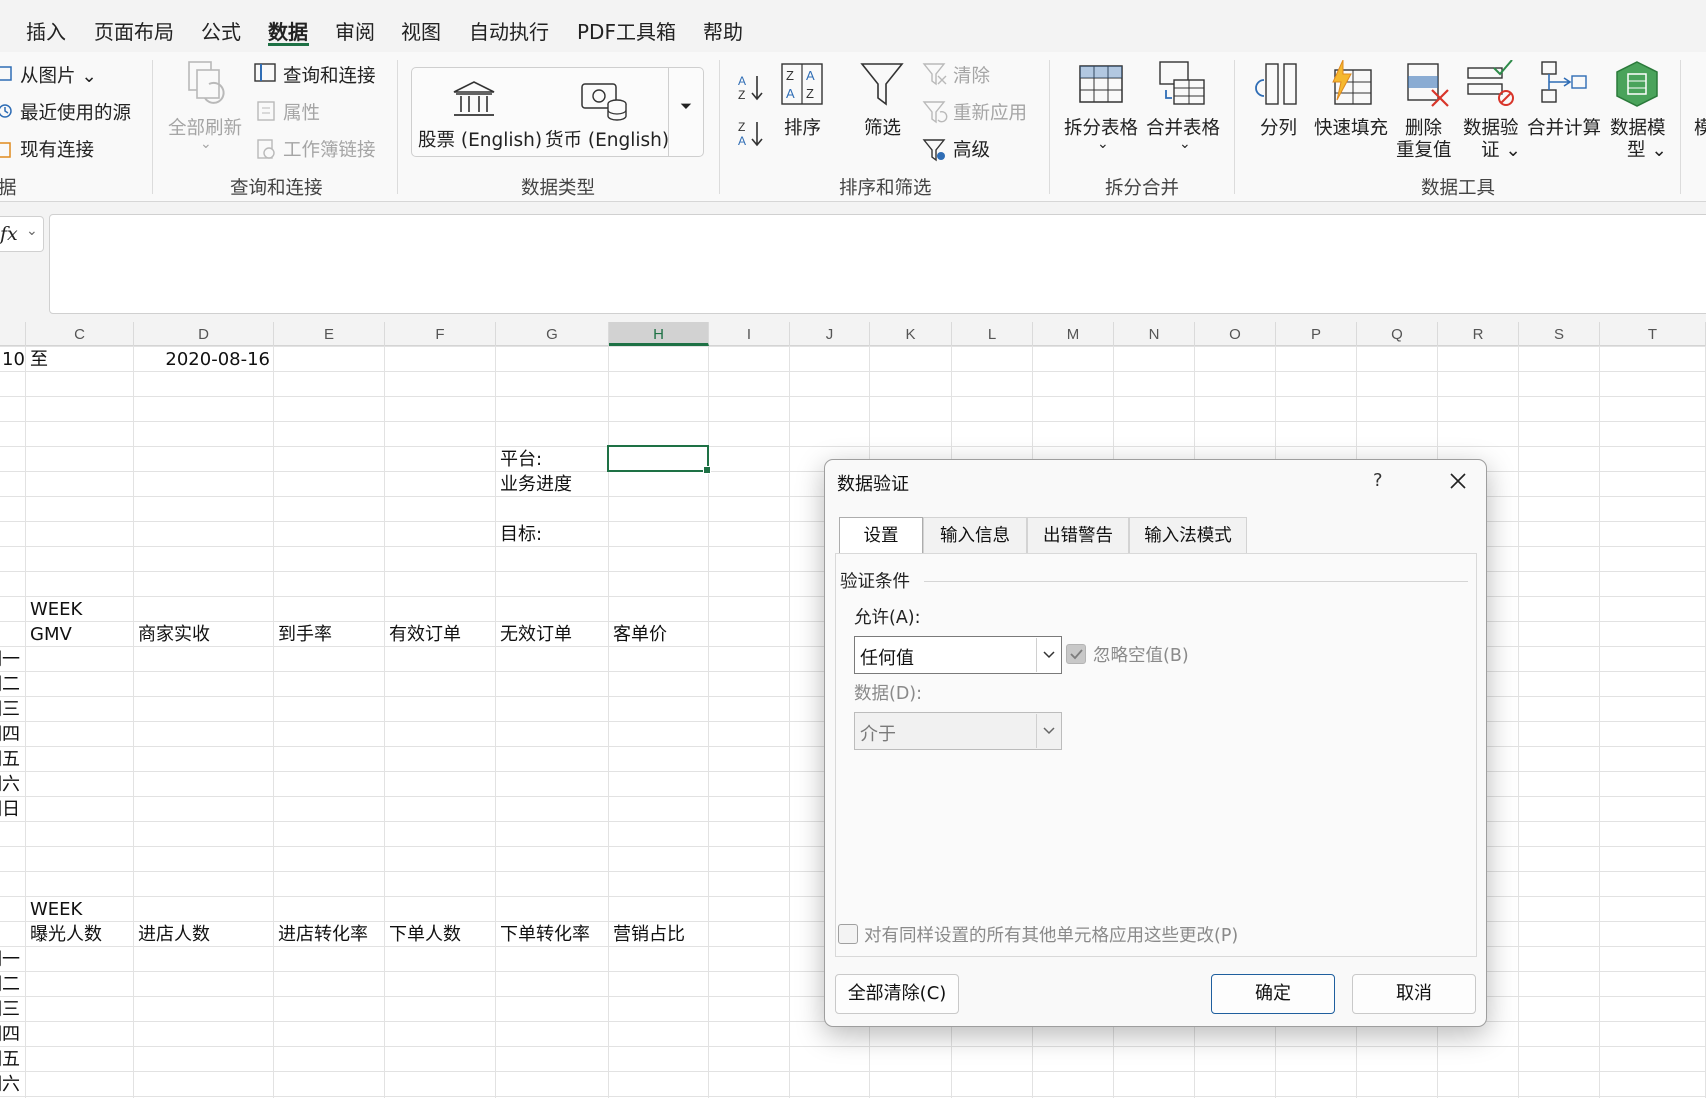  I want to click on cell-header: 进店人数, so click(174, 934).